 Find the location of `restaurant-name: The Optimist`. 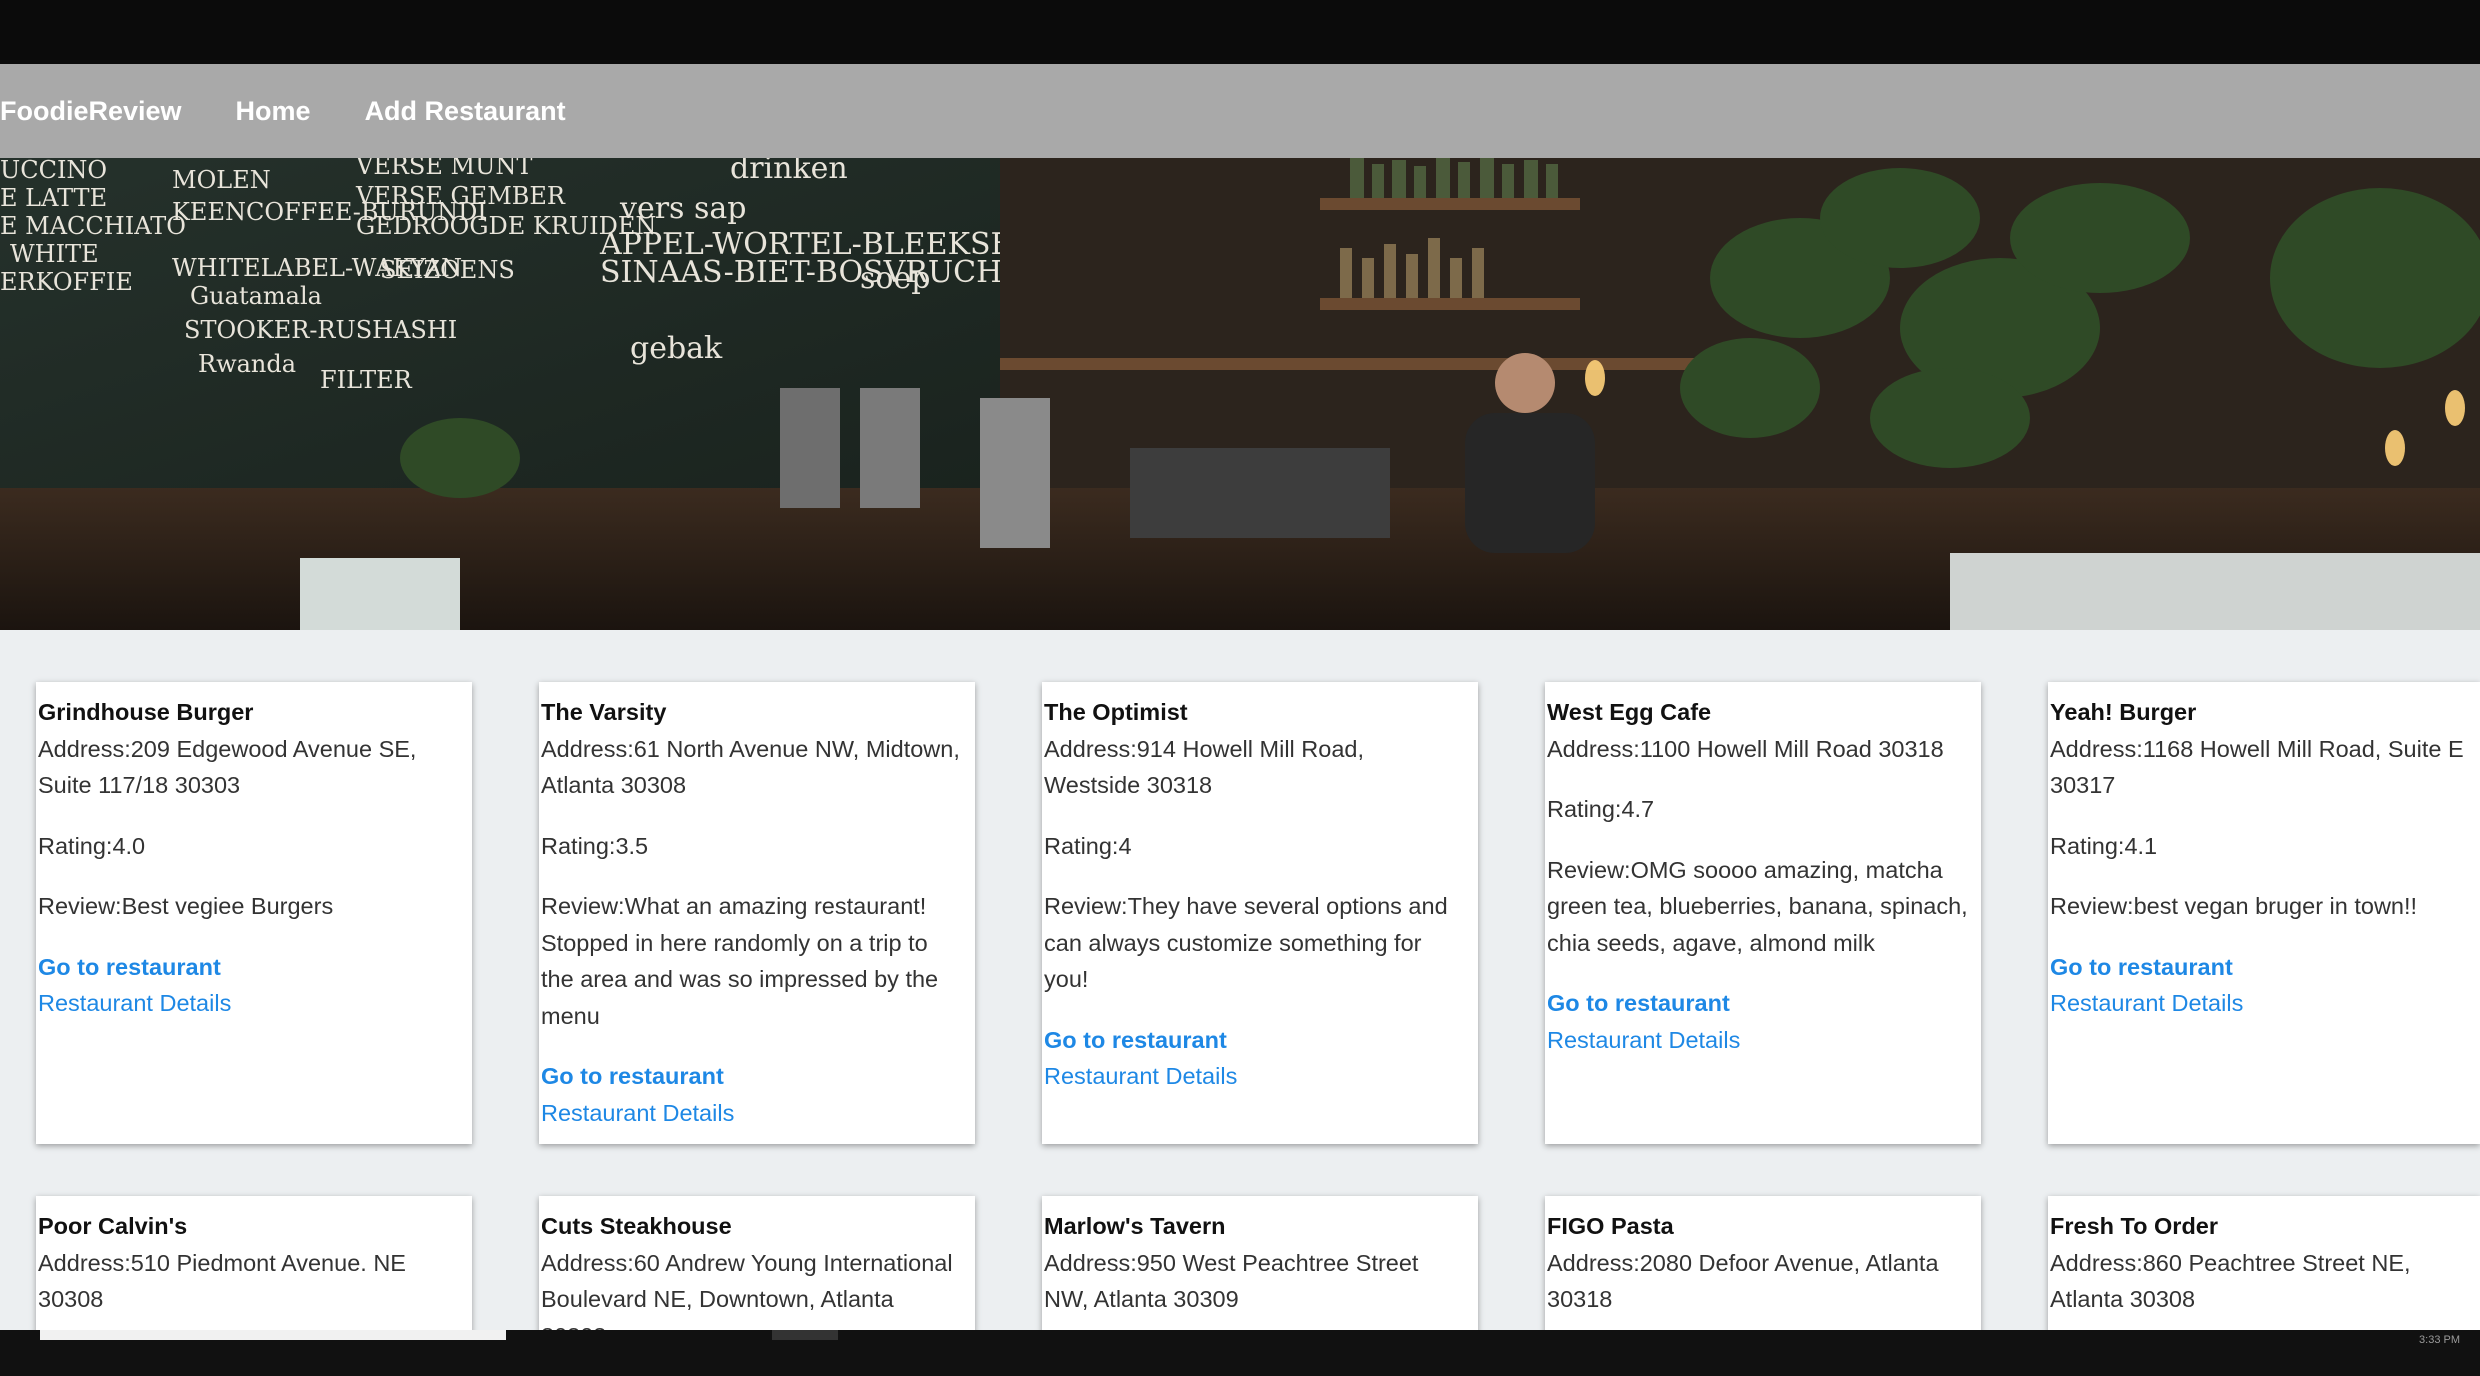

restaurant-name: The Optimist is located at coordinates (1116, 712).